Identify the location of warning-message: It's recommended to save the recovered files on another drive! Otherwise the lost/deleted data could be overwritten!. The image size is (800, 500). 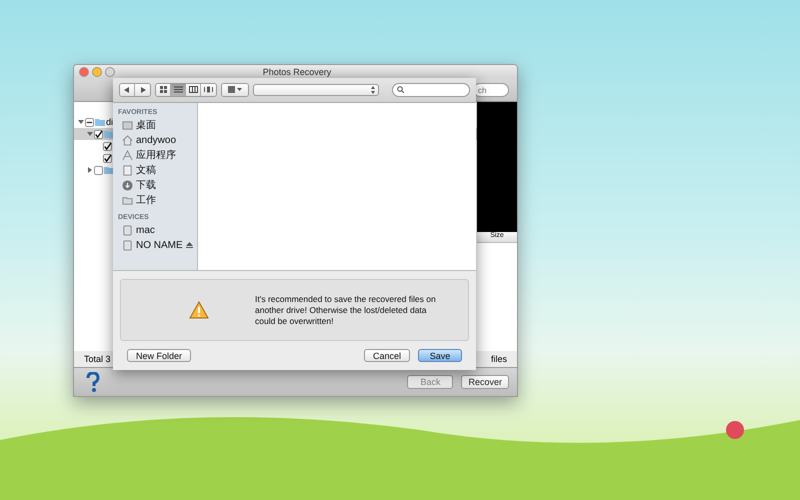
(346, 310).